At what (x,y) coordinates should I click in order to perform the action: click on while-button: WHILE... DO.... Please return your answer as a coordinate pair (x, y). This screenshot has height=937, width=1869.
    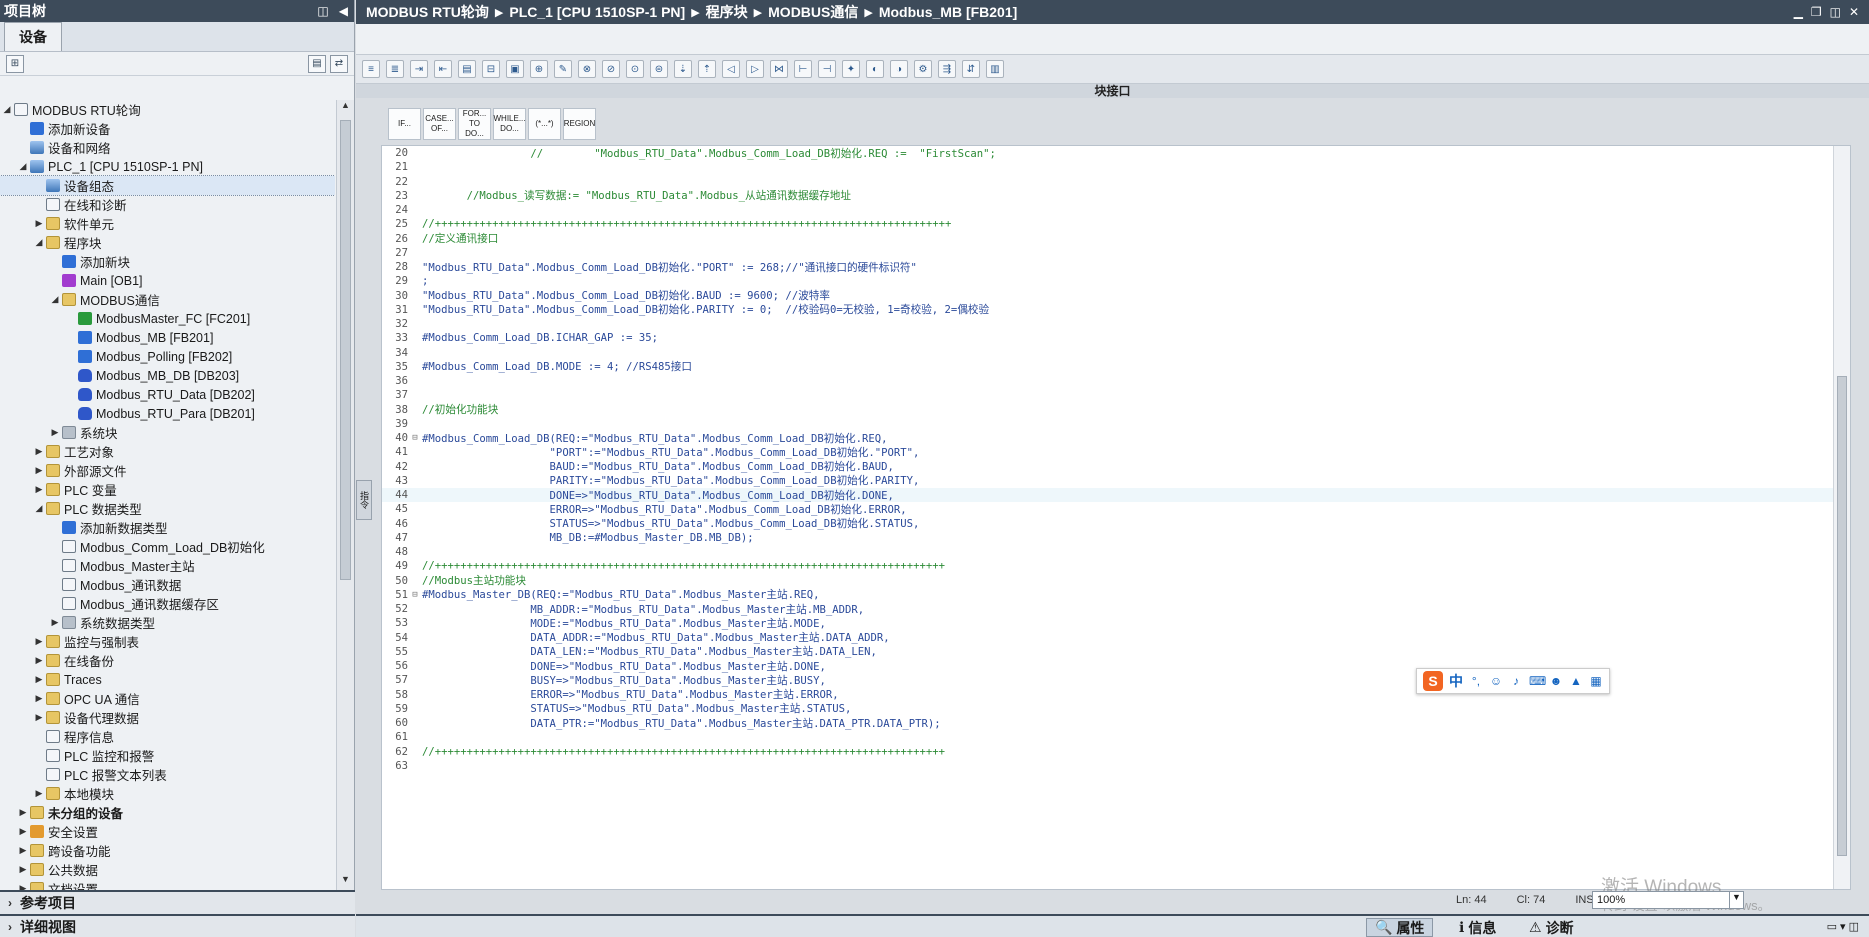
    Looking at the image, I should click on (509, 124).